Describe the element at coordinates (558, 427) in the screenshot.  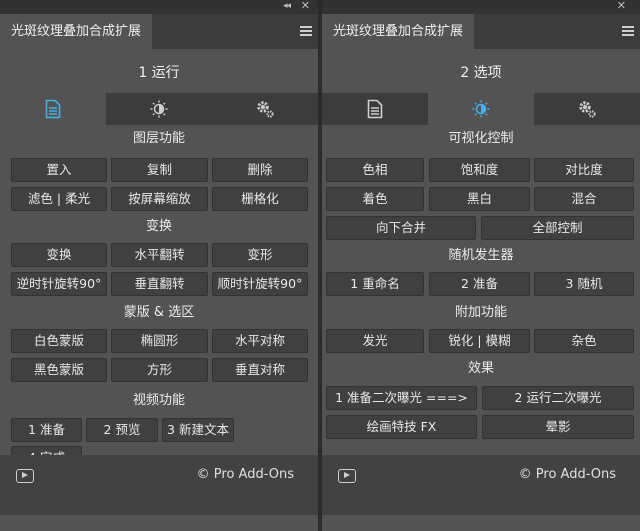
I see `vignette-button: 晕影` at that location.